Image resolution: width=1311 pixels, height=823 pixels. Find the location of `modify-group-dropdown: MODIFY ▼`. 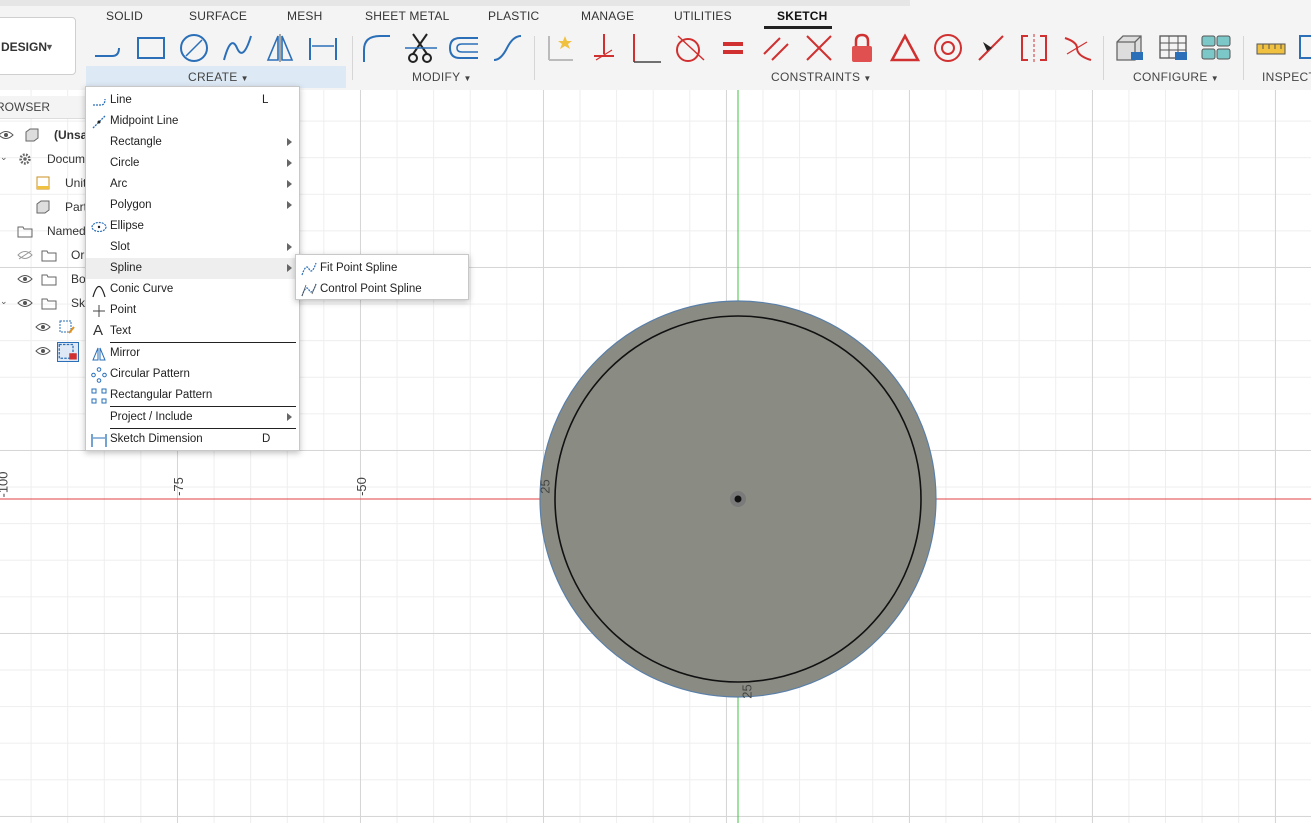

modify-group-dropdown: MODIFY ▼ is located at coordinates (442, 77).